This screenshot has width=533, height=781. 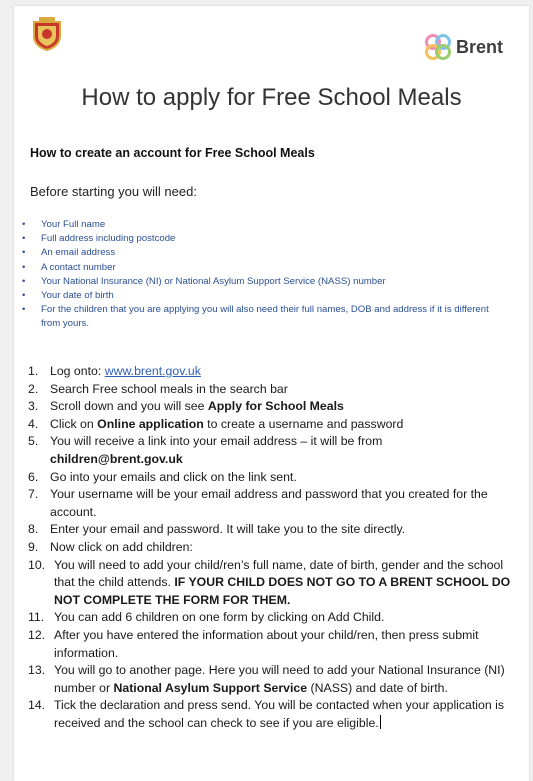 I want to click on step-number: 1., so click(x=33, y=371).